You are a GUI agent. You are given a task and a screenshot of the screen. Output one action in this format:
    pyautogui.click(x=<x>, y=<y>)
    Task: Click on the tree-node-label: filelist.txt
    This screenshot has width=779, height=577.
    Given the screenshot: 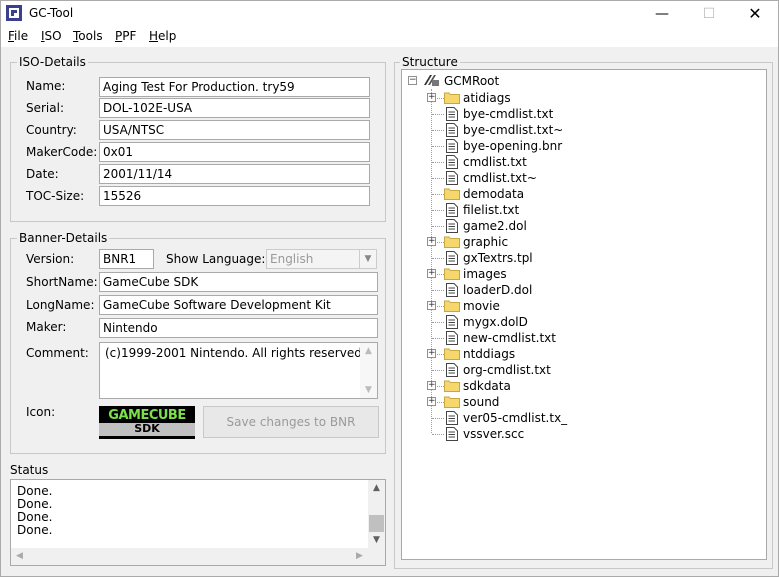 What is the action you would take?
    pyautogui.click(x=491, y=210)
    